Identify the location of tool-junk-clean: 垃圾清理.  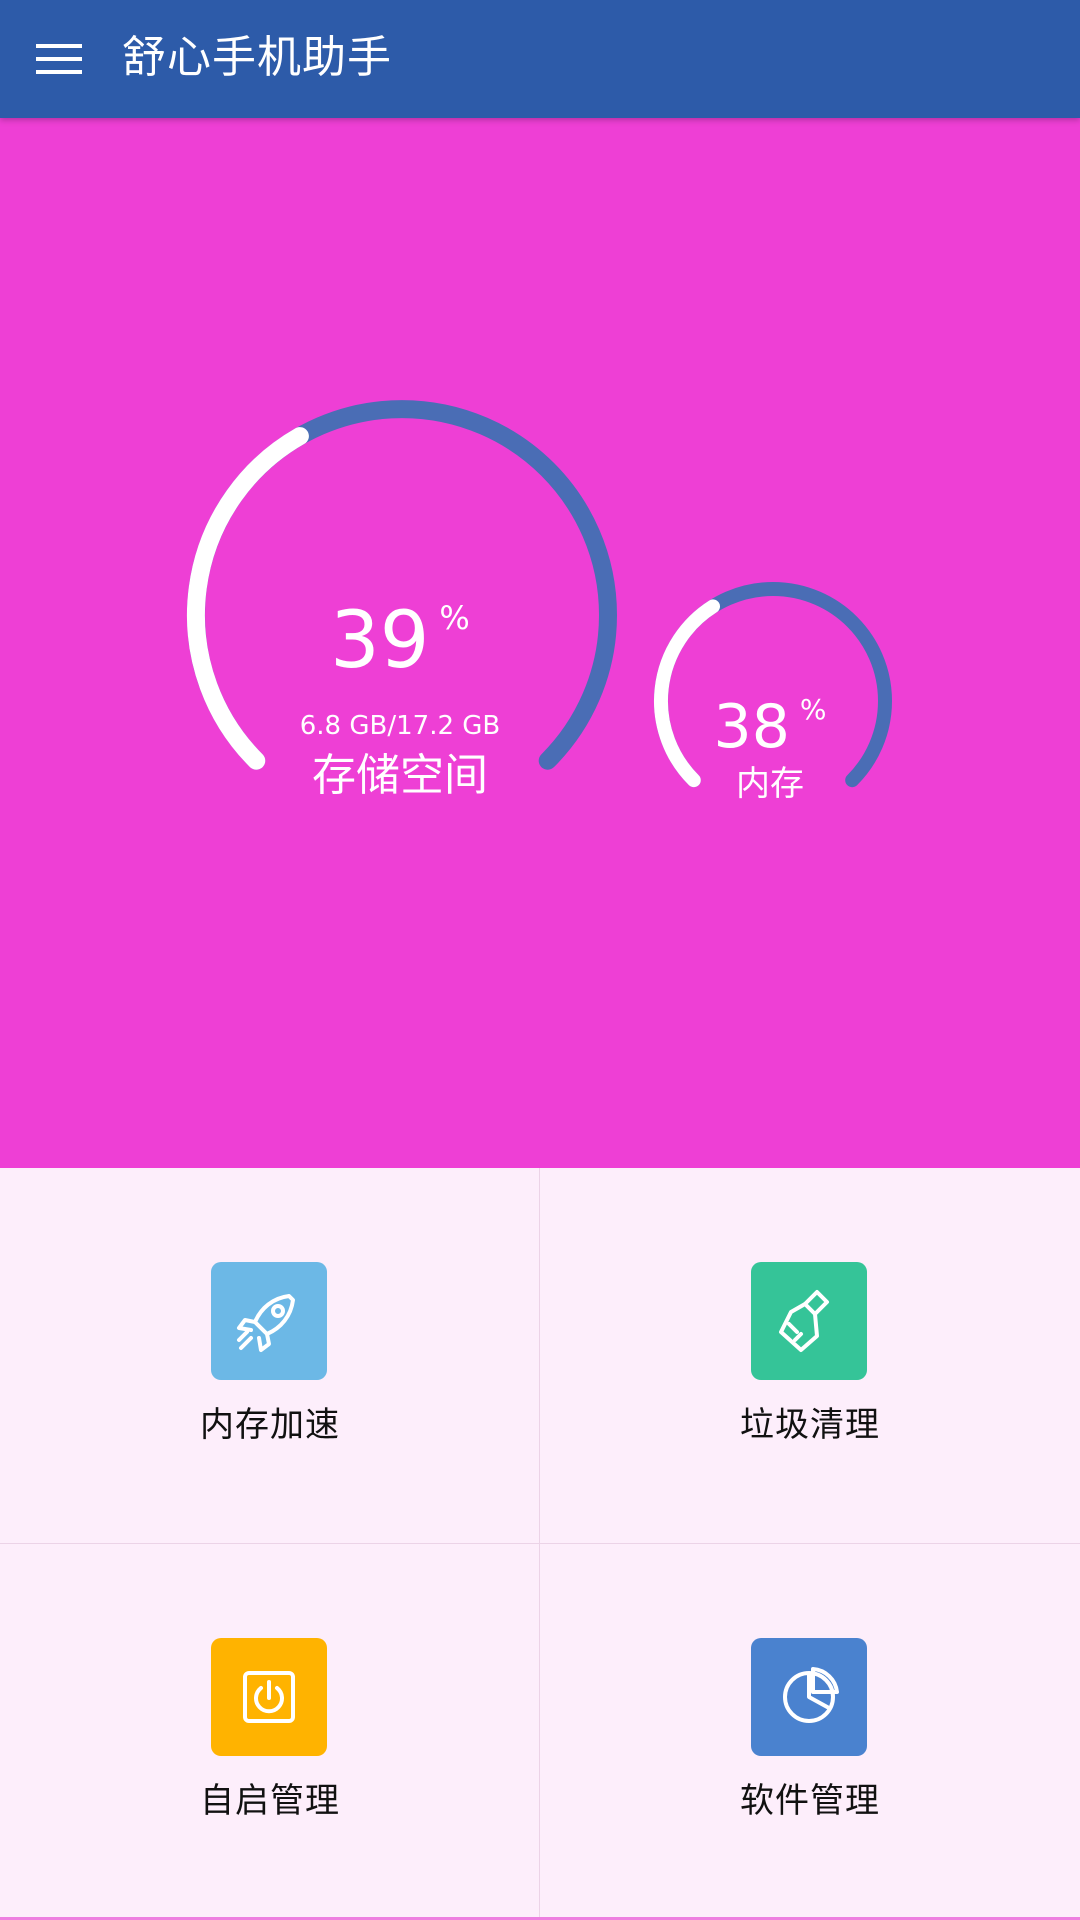
(810, 1356).